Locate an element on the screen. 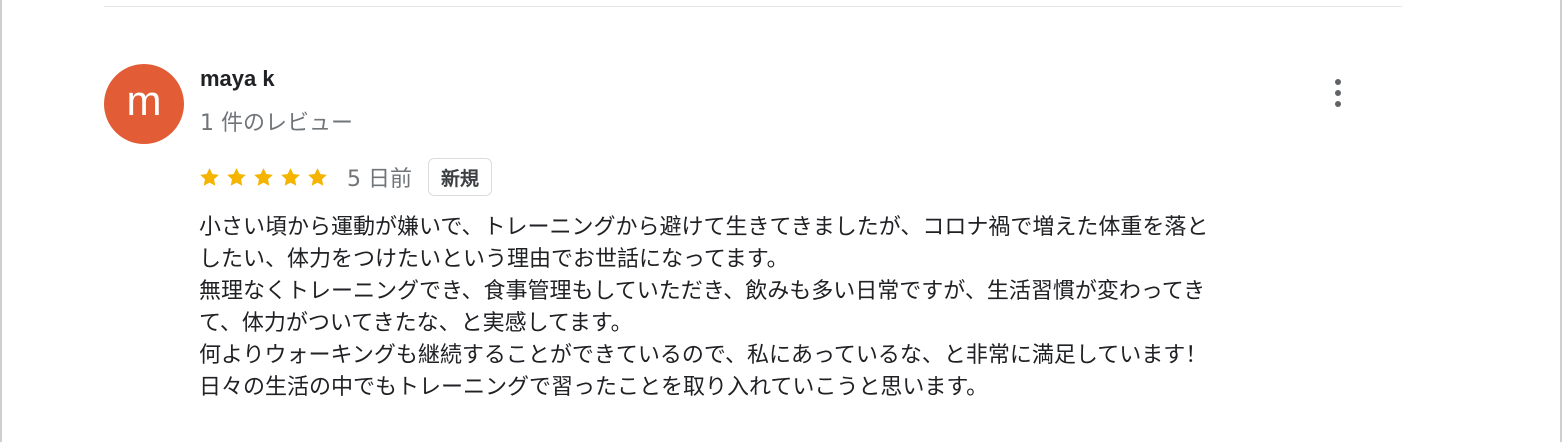  author-name: maya k is located at coordinates (237, 79).